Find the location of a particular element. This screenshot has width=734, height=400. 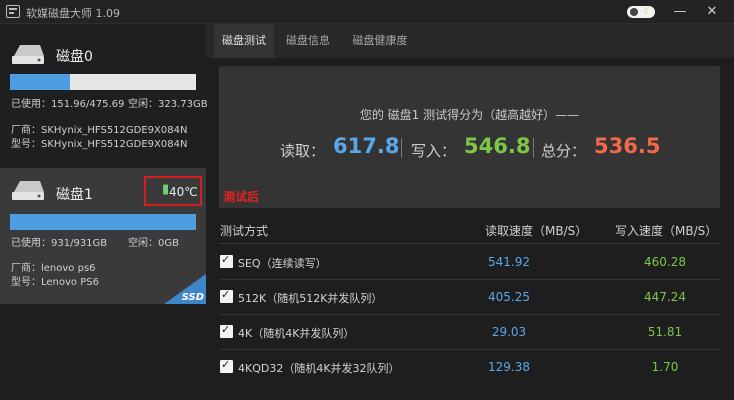

write-speed-value: 51.81 is located at coordinates (665, 332).